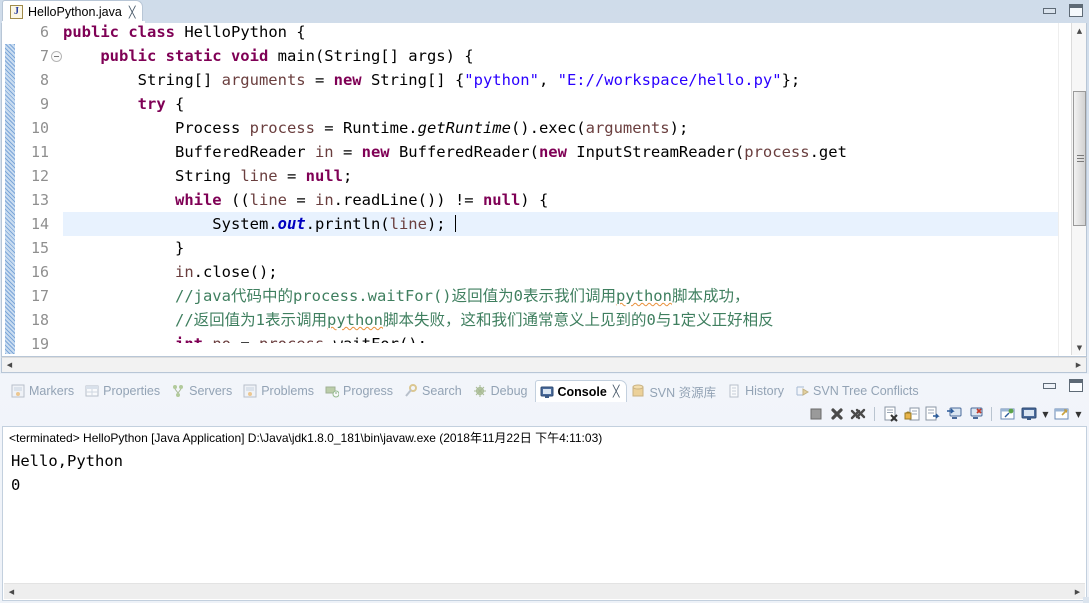  I want to click on line-number: 16, so click(39, 272).